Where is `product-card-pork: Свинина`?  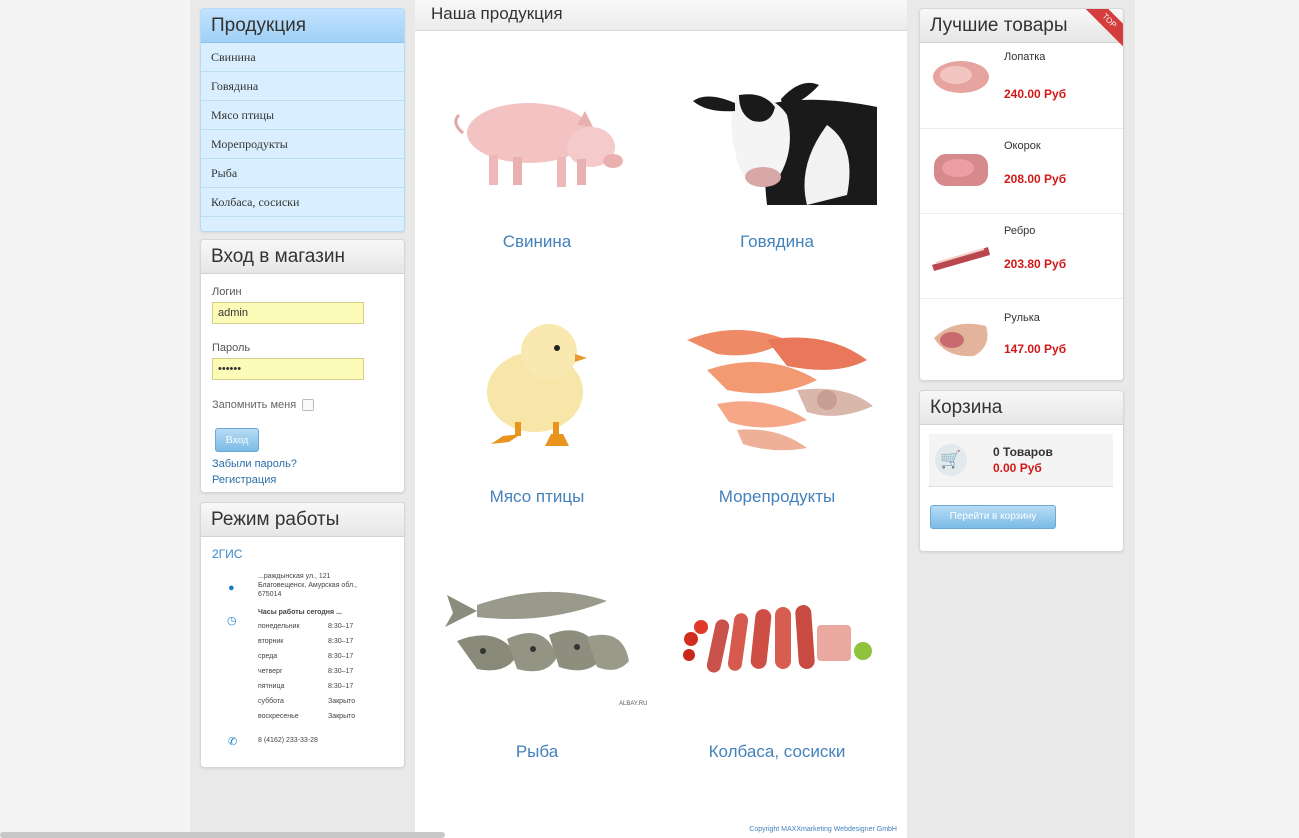
product-card-pork: Свинина is located at coordinates (537, 153).